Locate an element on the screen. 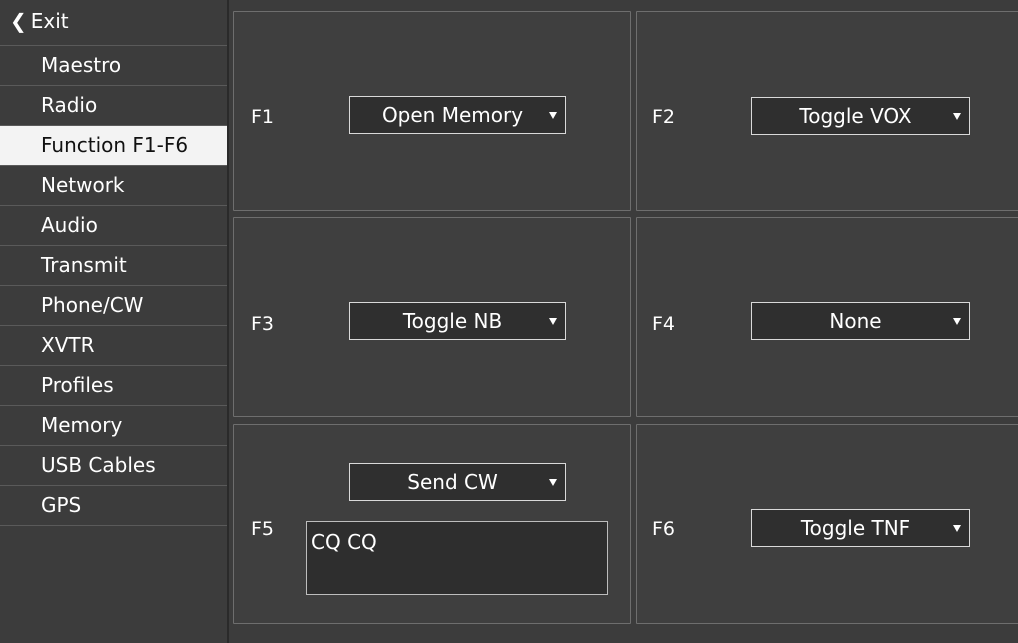  f6-label: F6 is located at coordinates (664, 529).